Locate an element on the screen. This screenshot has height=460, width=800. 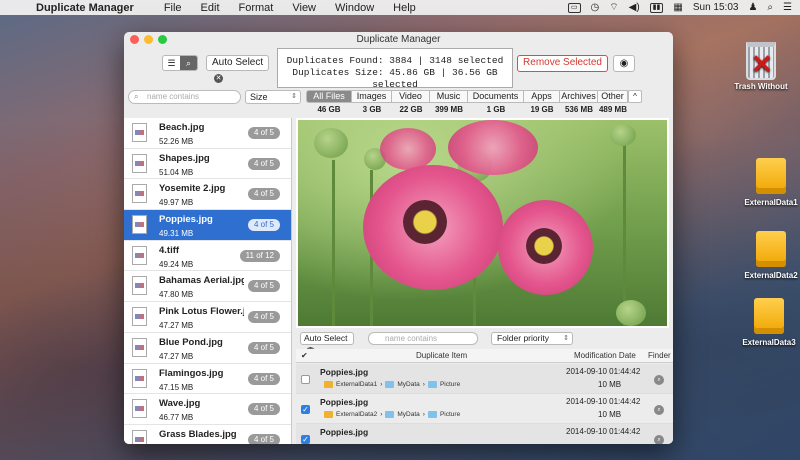
tab-all-files: All Files 46 GB is located at coordinates (329, 103).